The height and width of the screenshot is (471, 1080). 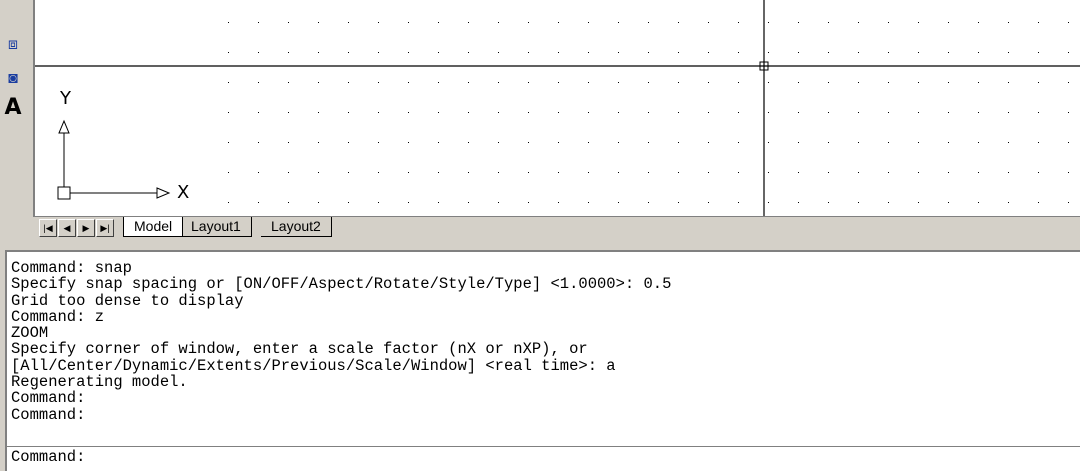 What do you see at coordinates (216, 227) in the screenshot?
I see `tab-layout1: Layout1` at bounding box center [216, 227].